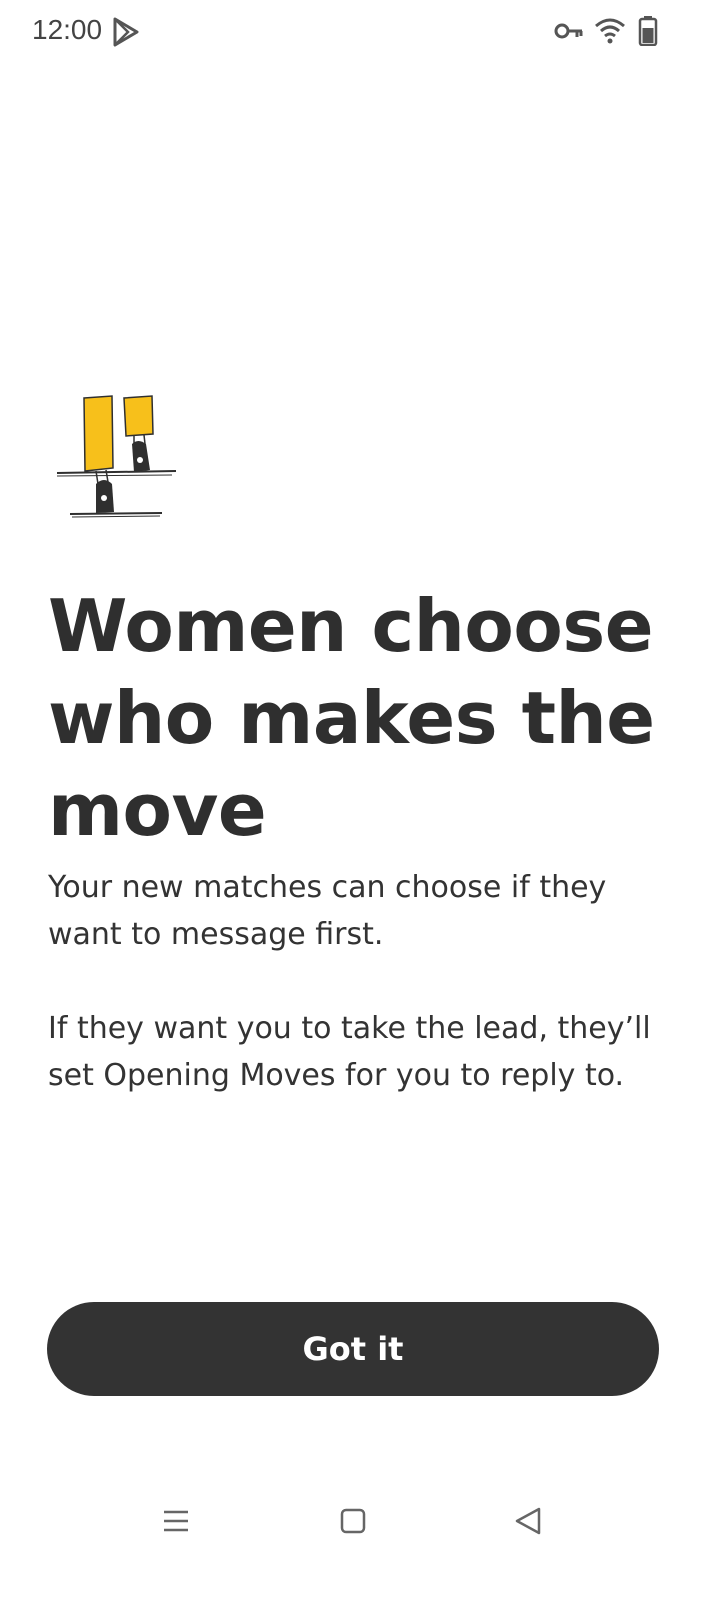 Image resolution: width=720 pixels, height=1600 pixels. What do you see at coordinates (116, 456) in the screenshot?
I see `stairs-feet-illustration` at bounding box center [116, 456].